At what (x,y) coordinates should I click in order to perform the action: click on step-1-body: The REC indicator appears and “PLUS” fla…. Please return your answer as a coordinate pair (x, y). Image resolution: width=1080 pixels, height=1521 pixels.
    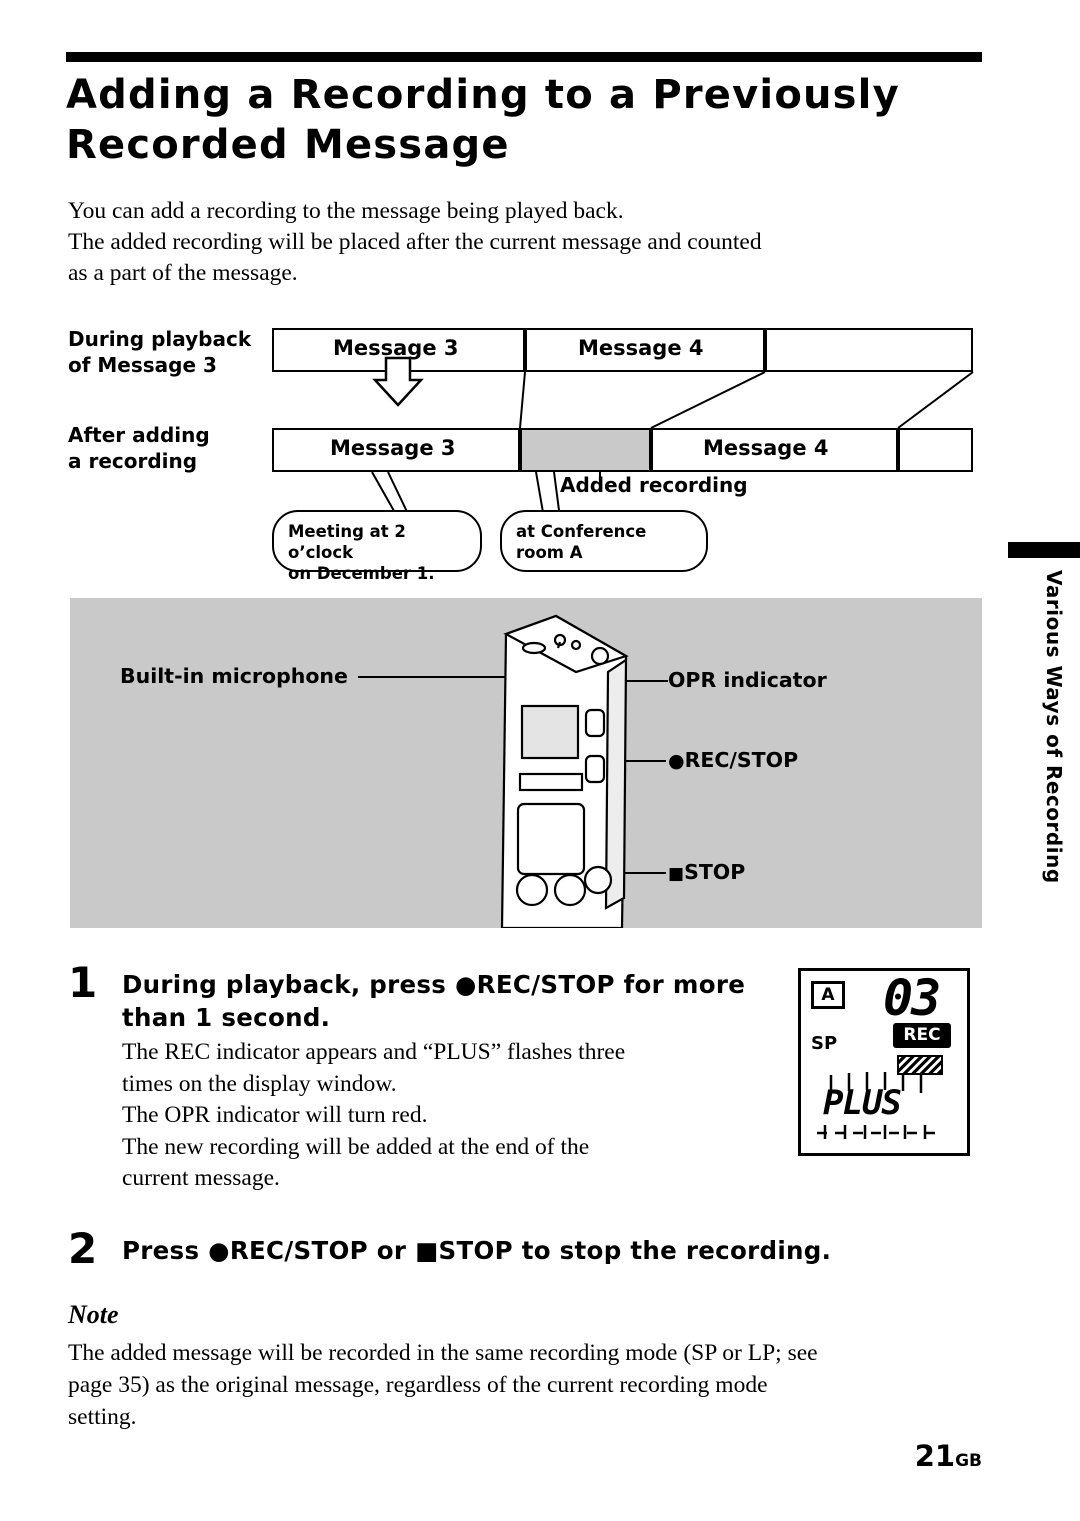
    Looking at the image, I should click on (374, 1115).